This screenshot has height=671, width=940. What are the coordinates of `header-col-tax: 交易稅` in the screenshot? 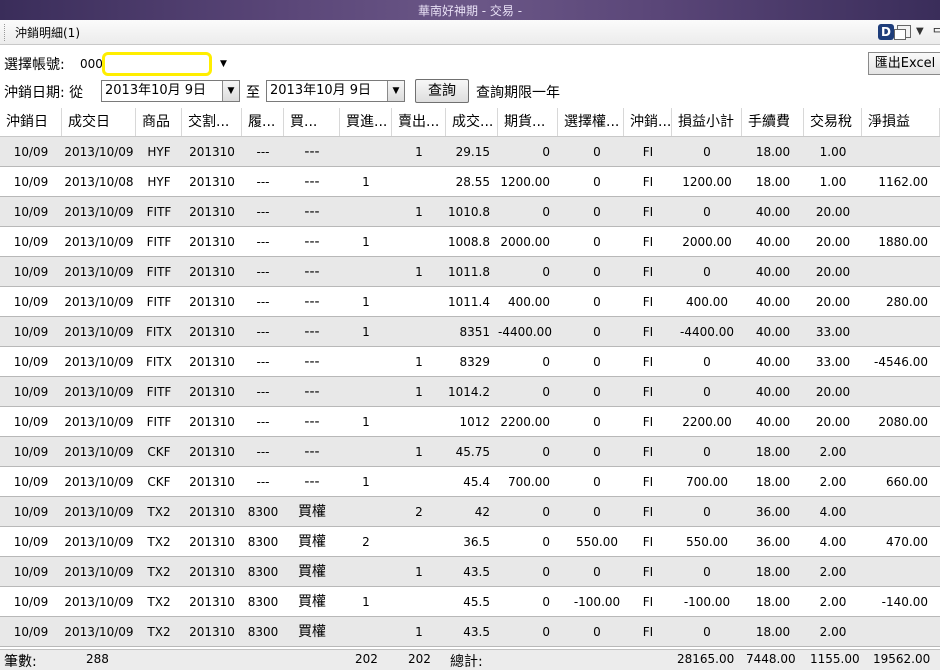 It's located at (833, 122).